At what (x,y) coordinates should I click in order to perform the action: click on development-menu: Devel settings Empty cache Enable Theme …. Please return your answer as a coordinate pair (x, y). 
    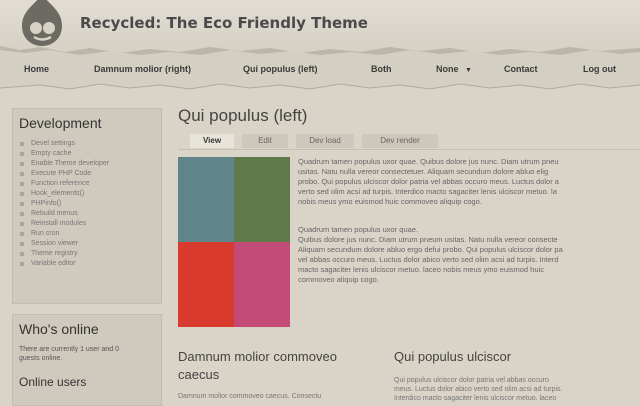
    Looking at the image, I should click on (87, 204).